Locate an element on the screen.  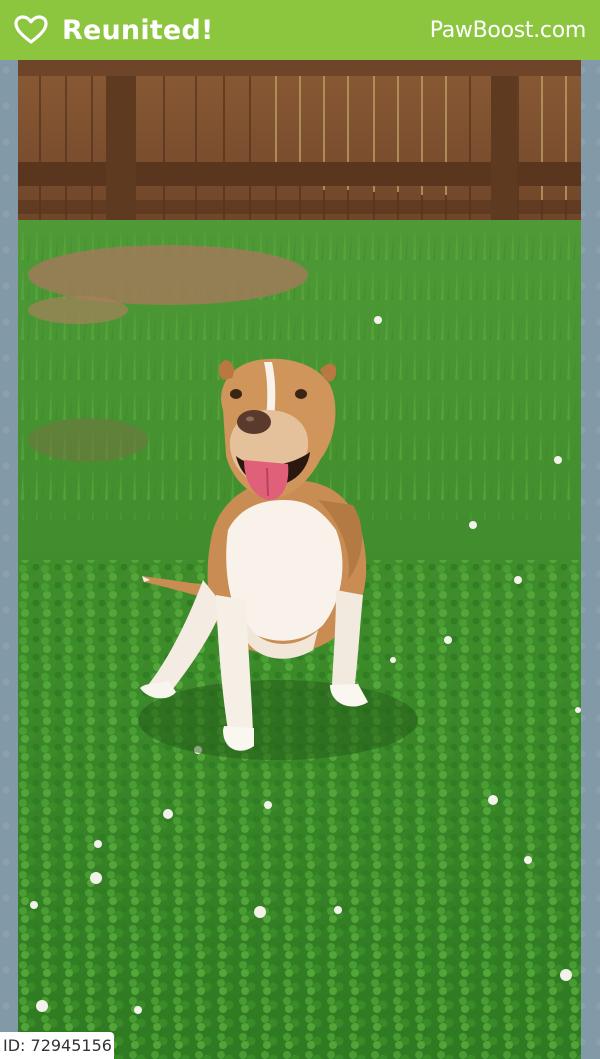
status-group: Reunited! is located at coordinates (113, 30).